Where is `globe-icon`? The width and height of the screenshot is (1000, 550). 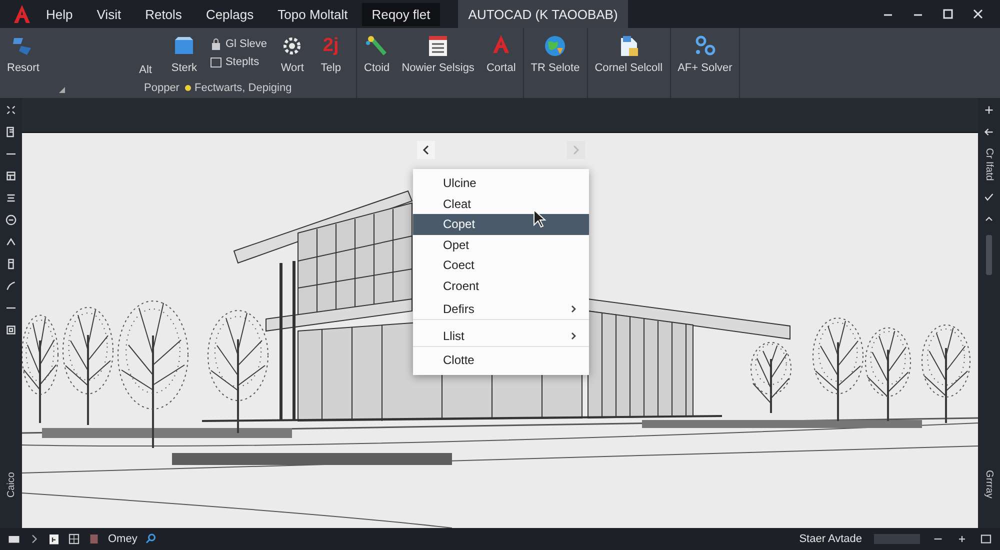
globe-icon is located at coordinates (555, 46).